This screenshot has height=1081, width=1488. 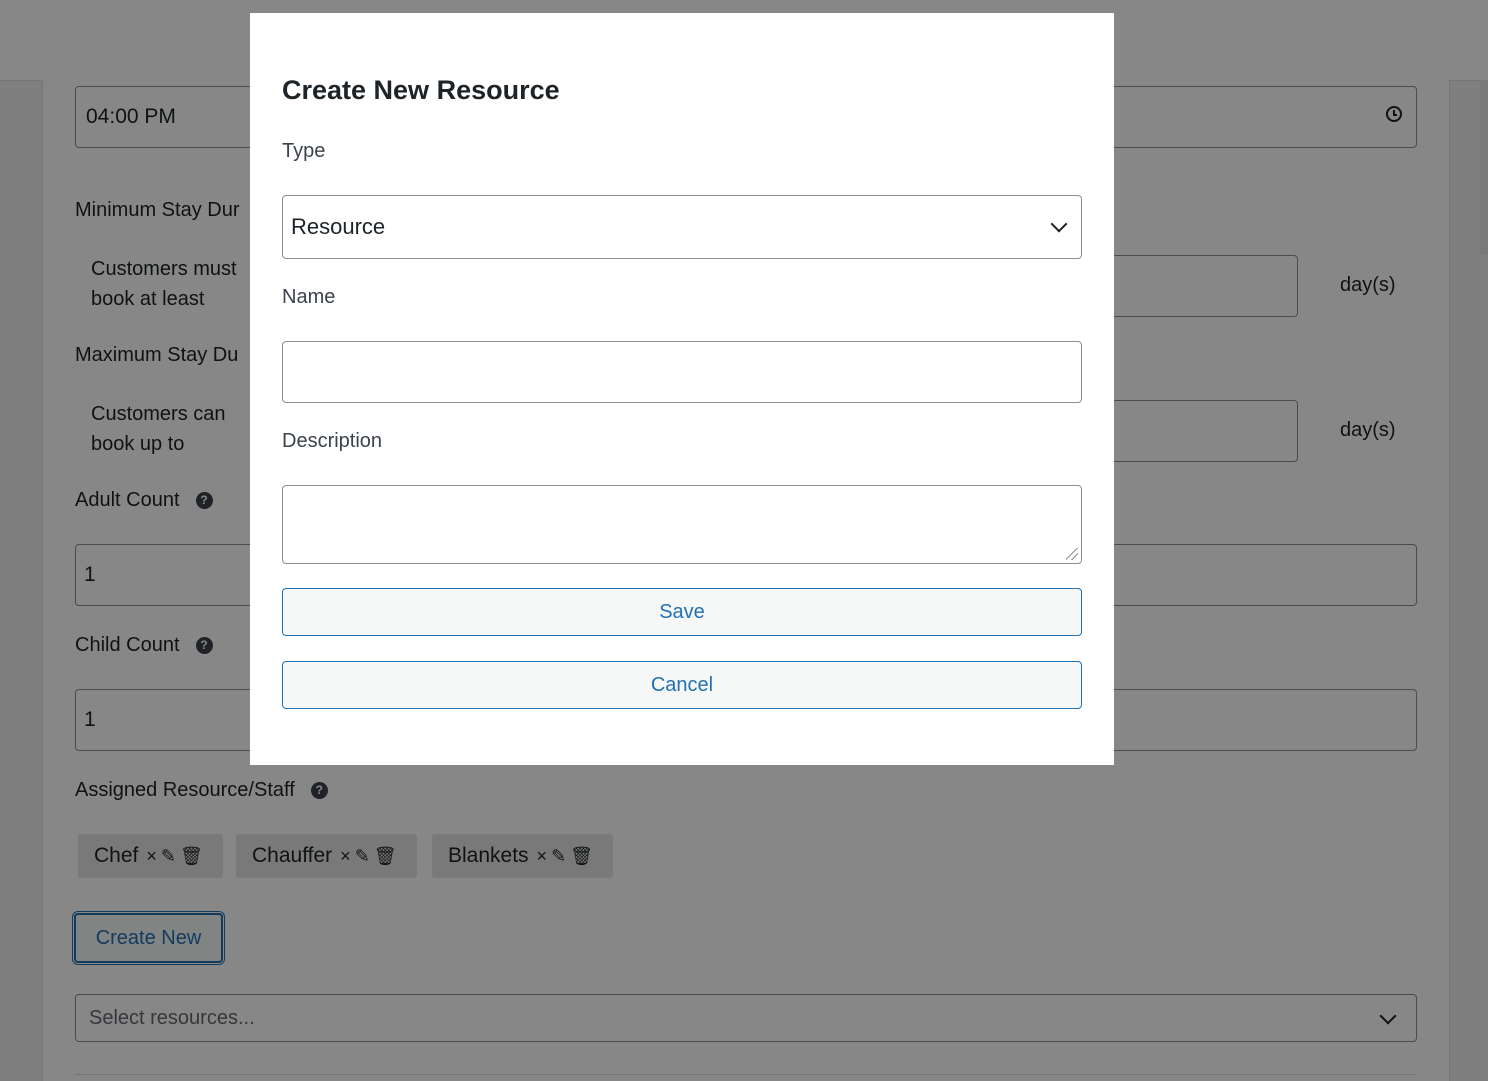 I want to click on type-select: Resource, so click(x=682, y=227).